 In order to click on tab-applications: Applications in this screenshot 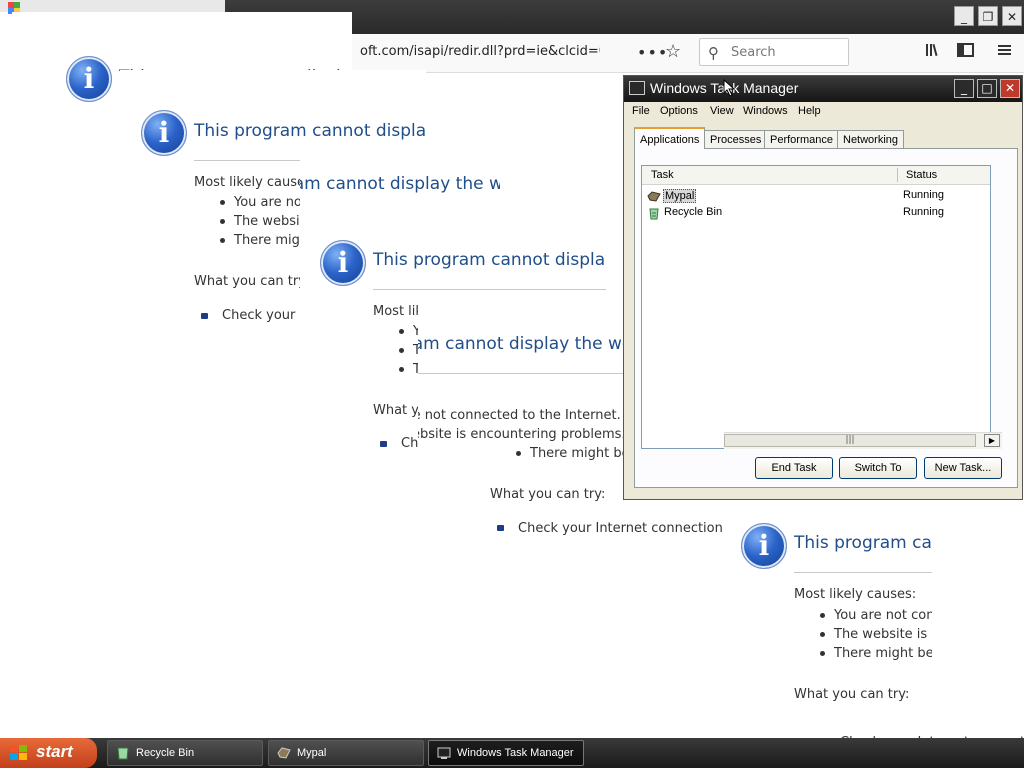, I will do `click(670, 138)`.